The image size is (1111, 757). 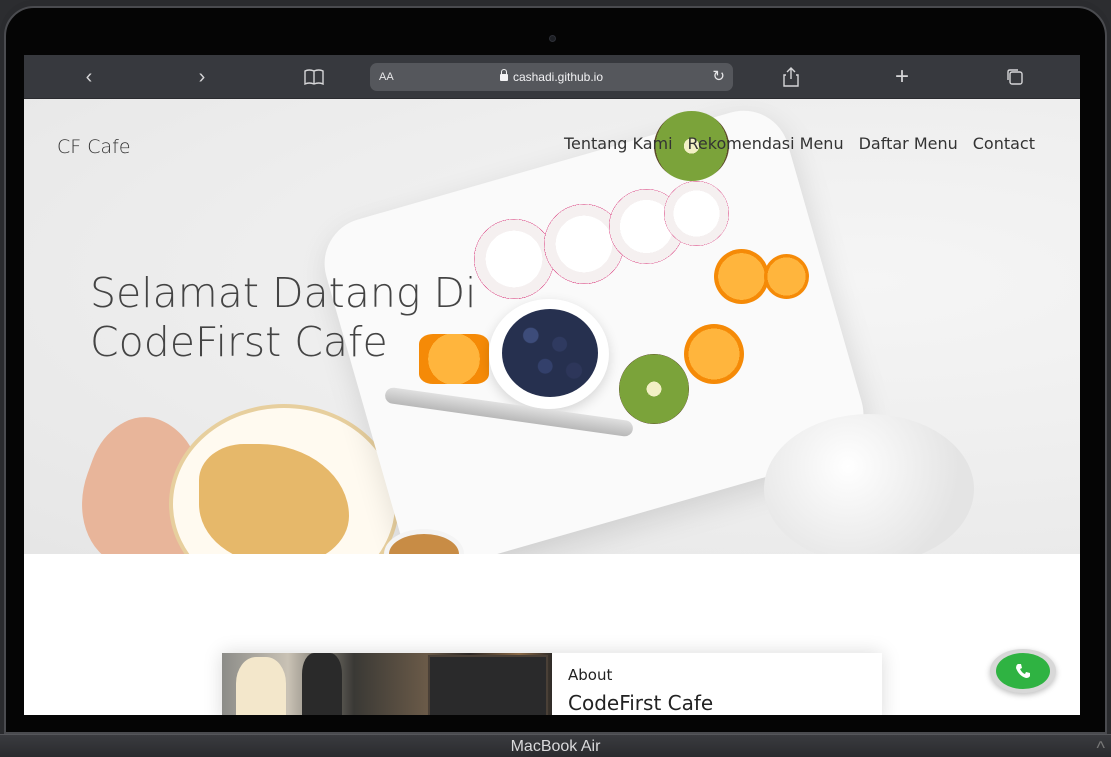 I want to click on share-button, so click(x=791, y=77).